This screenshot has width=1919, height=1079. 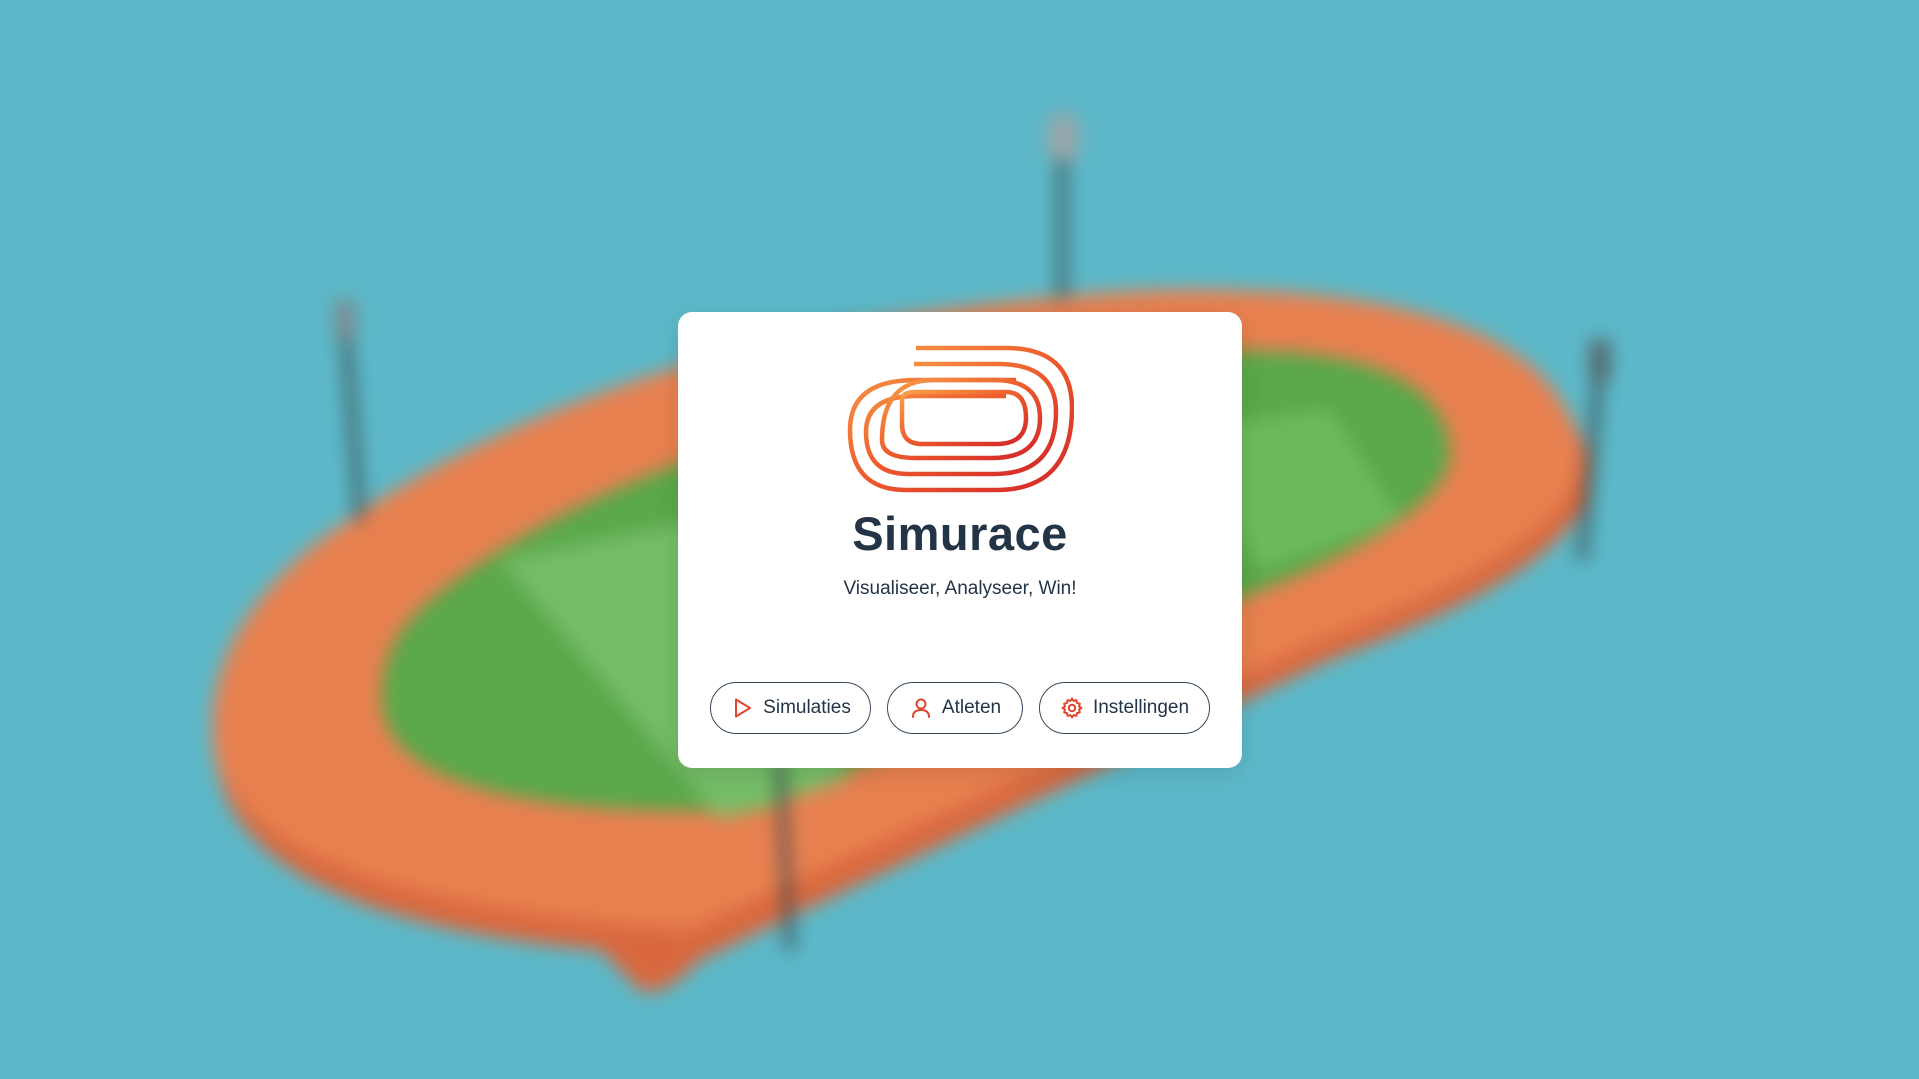 I want to click on simulations-button: Simulaties, so click(x=790, y=708).